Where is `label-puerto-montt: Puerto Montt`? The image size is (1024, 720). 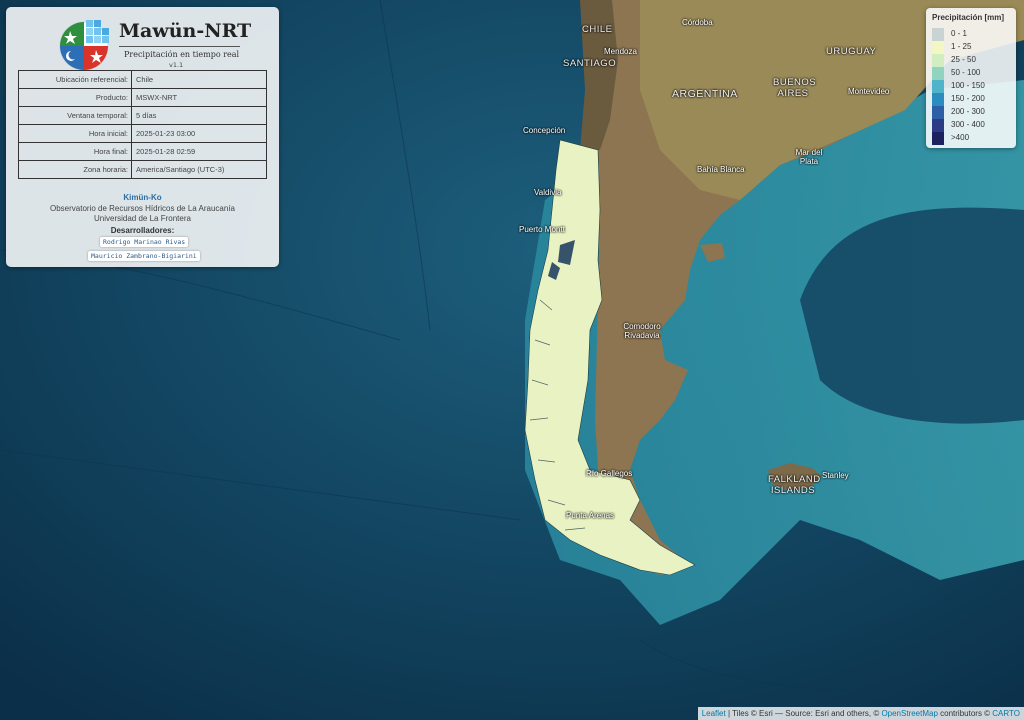
label-puerto-montt: Puerto Montt is located at coordinates (542, 229).